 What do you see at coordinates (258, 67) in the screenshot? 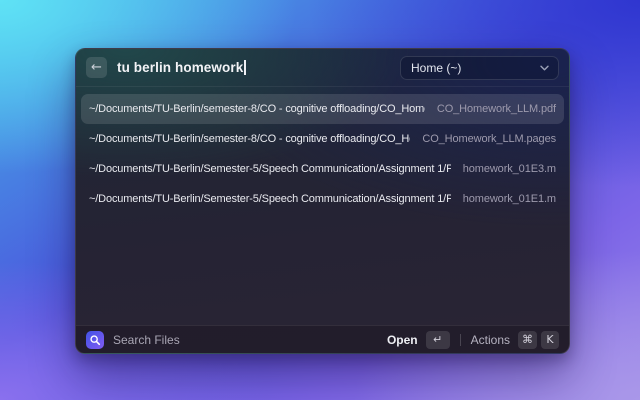
I see `search-input: tu berlin homework` at bounding box center [258, 67].